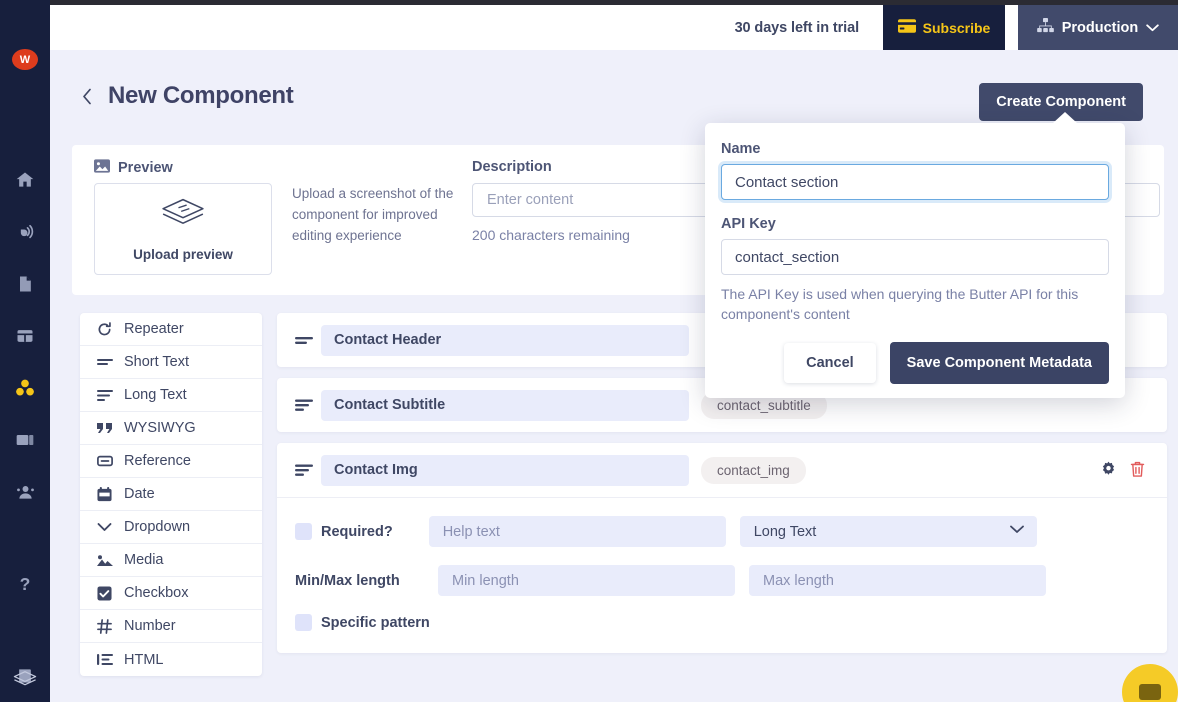 Image resolution: width=1178 pixels, height=702 pixels. I want to click on popover-actions: Cancel Save Component Metadata, so click(915, 363).